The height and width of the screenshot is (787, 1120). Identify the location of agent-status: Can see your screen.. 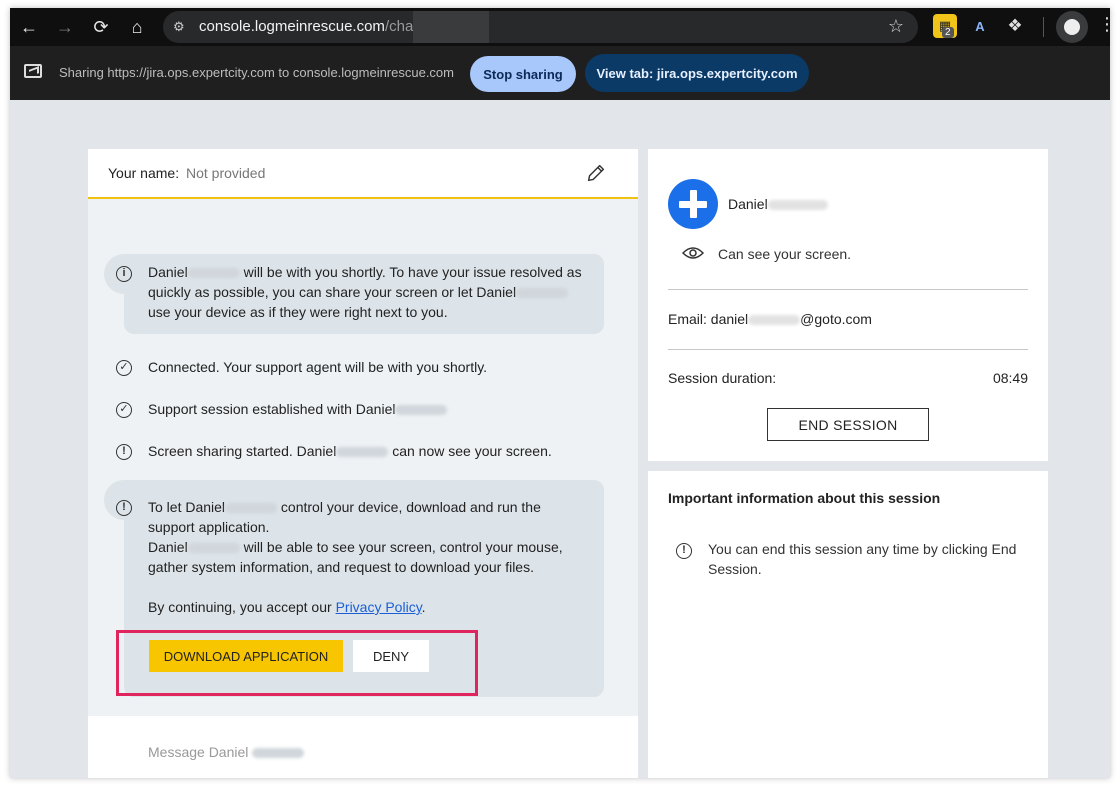
(785, 254).